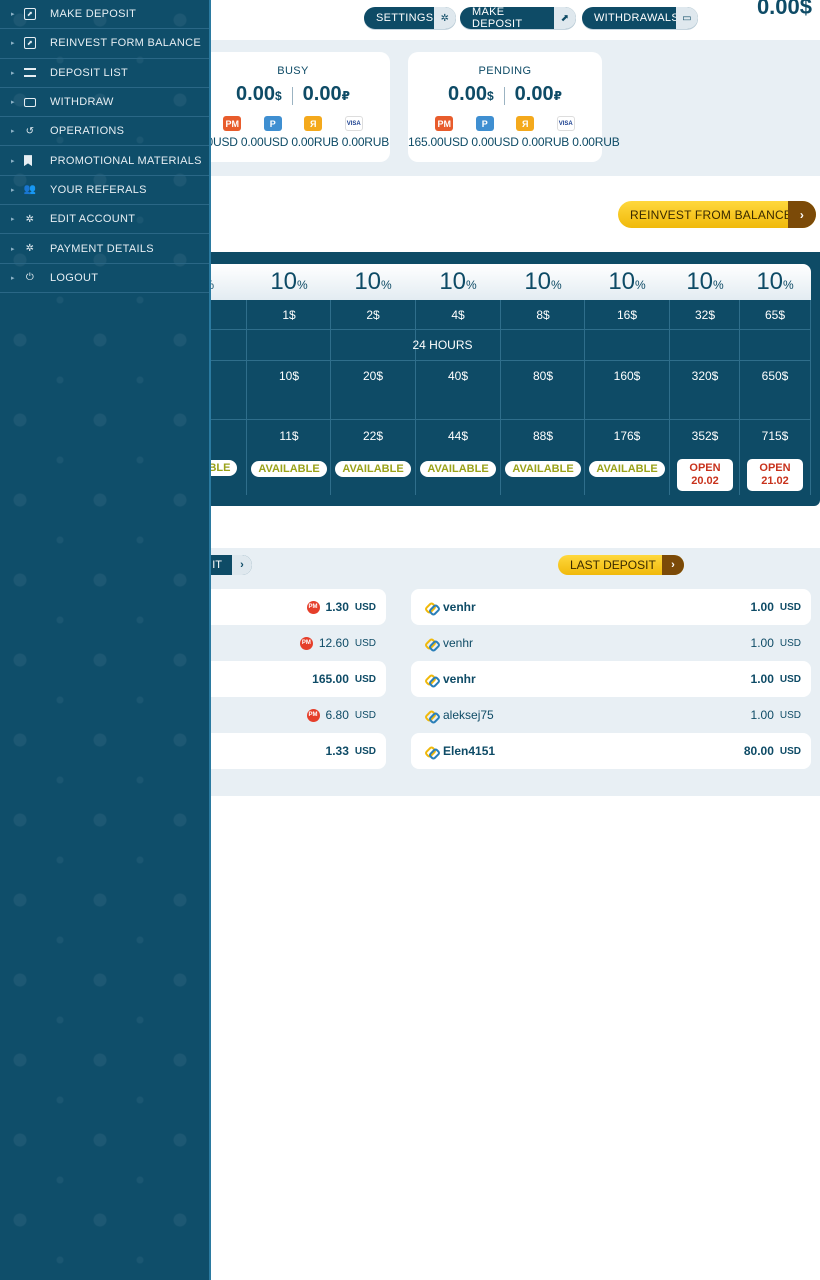  What do you see at coordinates (217, 565) in the screenshot?
I see `tab-label: IT` at bounding box center [217, 565].